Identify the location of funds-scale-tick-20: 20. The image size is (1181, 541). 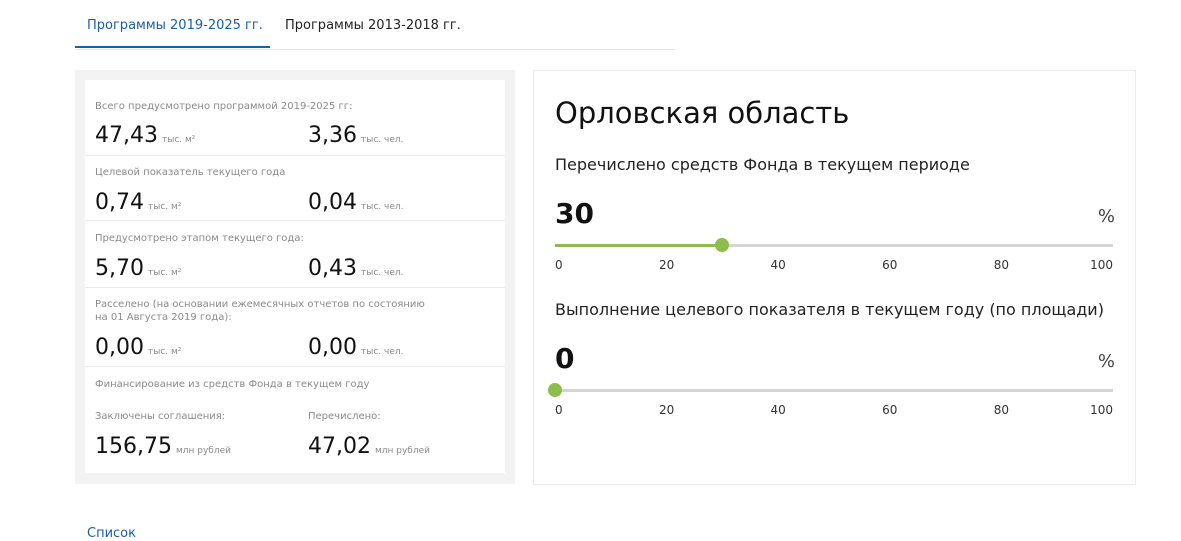
(666, 265).